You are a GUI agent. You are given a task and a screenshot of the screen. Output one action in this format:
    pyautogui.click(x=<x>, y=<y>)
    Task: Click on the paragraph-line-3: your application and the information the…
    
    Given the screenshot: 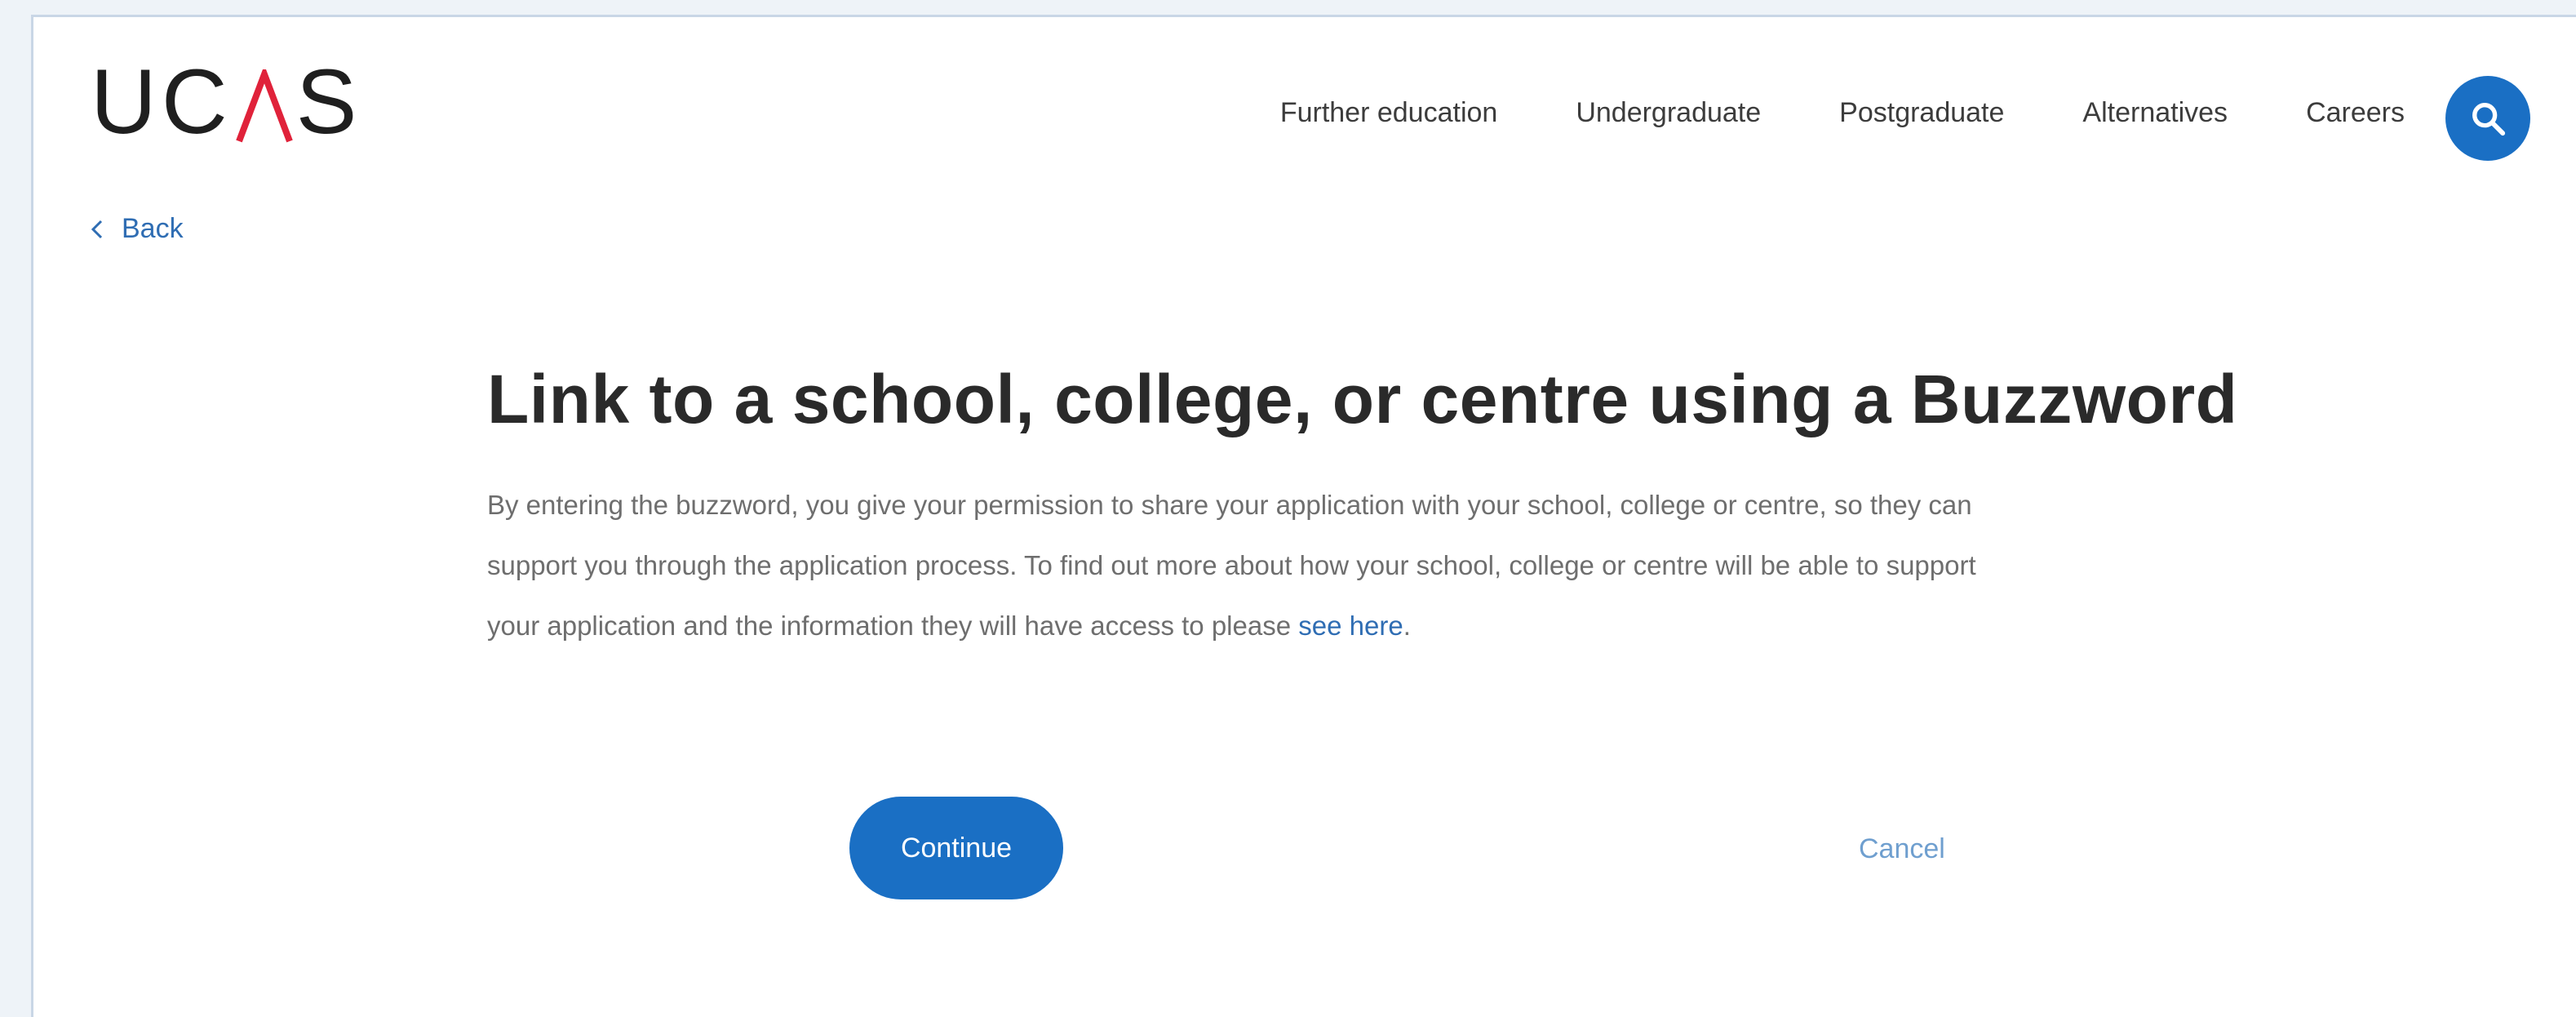 What is the action you would take?
    pyautogui.click(x=1425, y=626)
    